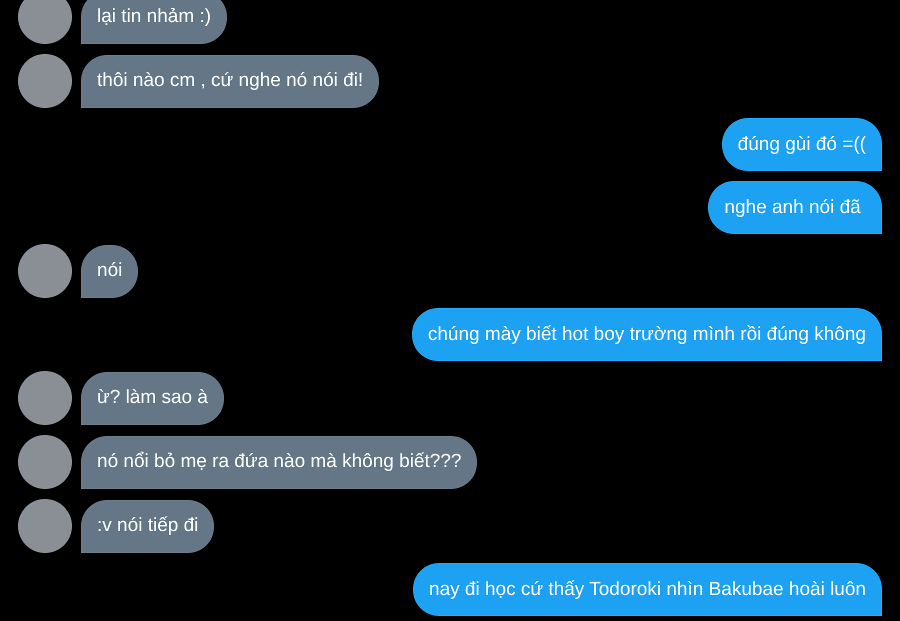 The height and width of the screenshot is (621, 900). Describe the element at coordinates (230, 81) in the screenshot. I see `received-message: thôi nào cm , cứ nghe nó nói đi!` at that location.